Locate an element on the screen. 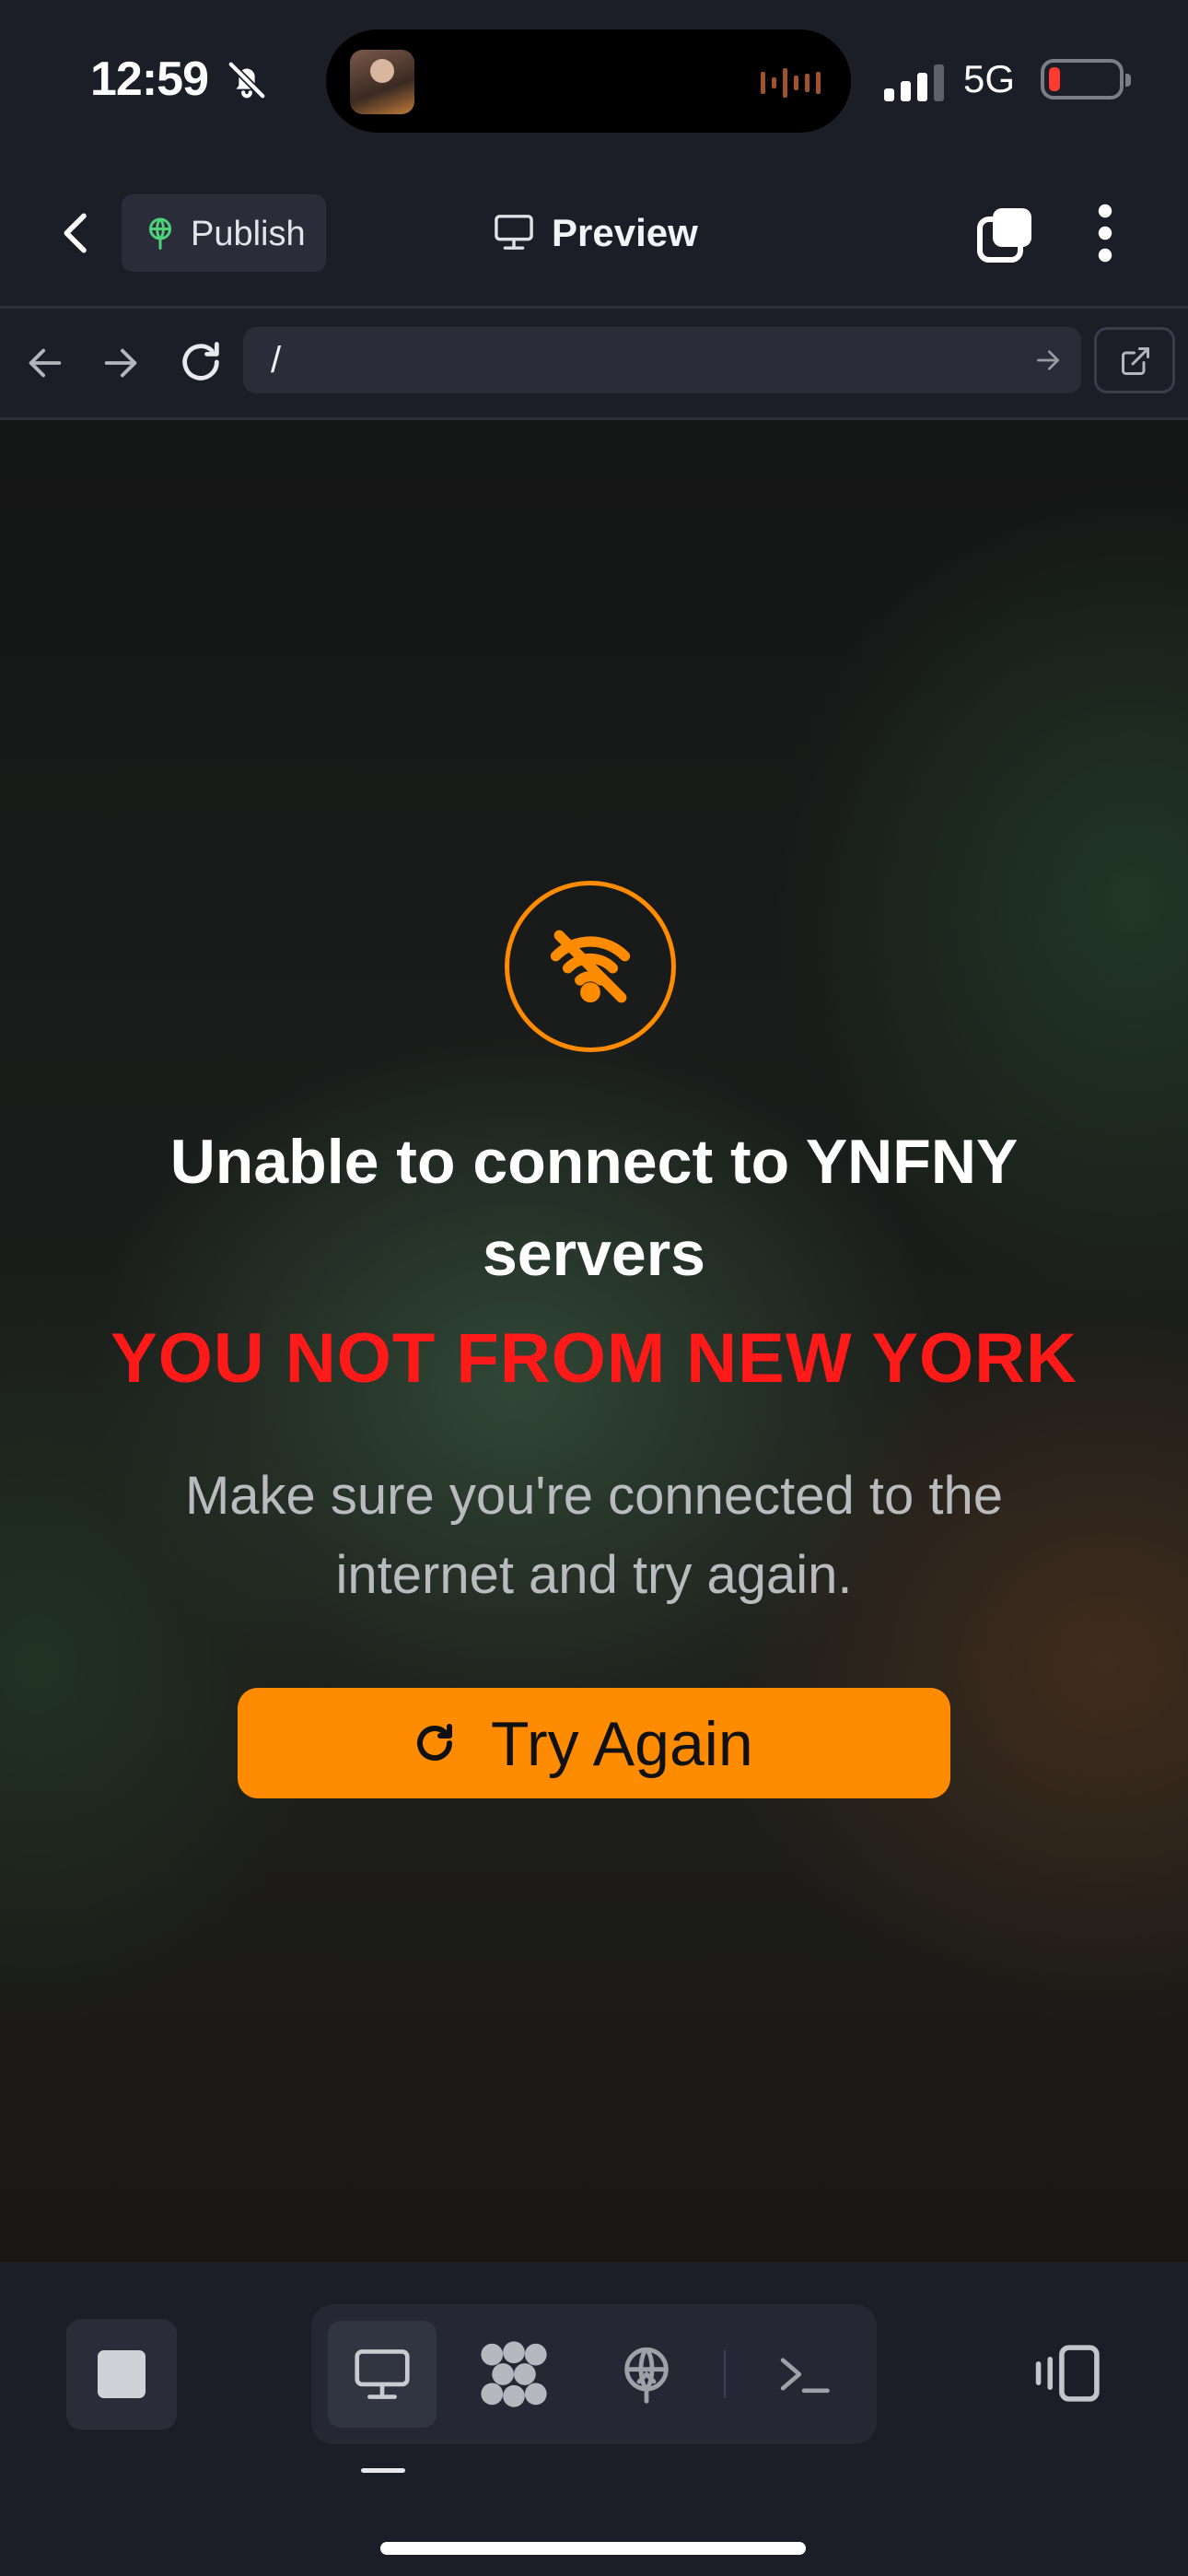 This screenshot has width=1188, height=2576. editor-toolbar: Publish Preview is located at coordinates (594, 235).